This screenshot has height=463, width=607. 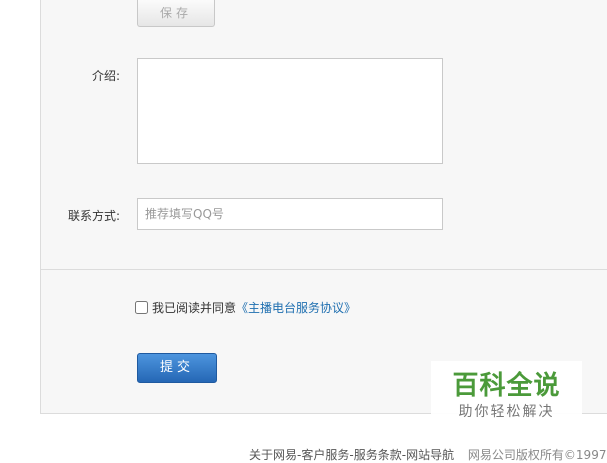 I want to click on contact-input, so click(x=290, y=214).